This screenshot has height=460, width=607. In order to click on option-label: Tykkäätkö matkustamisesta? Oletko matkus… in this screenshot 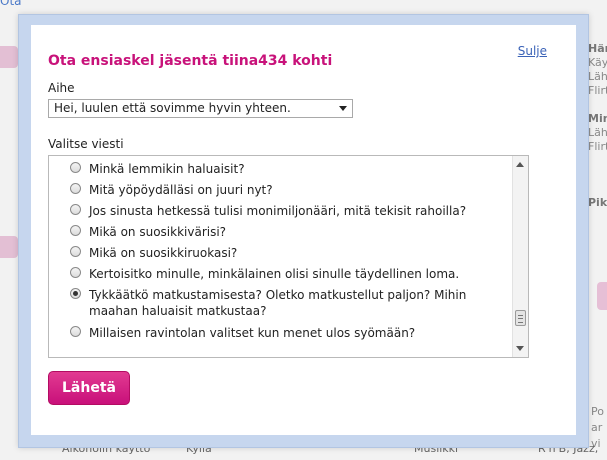, I will do `click(278, 303)`.